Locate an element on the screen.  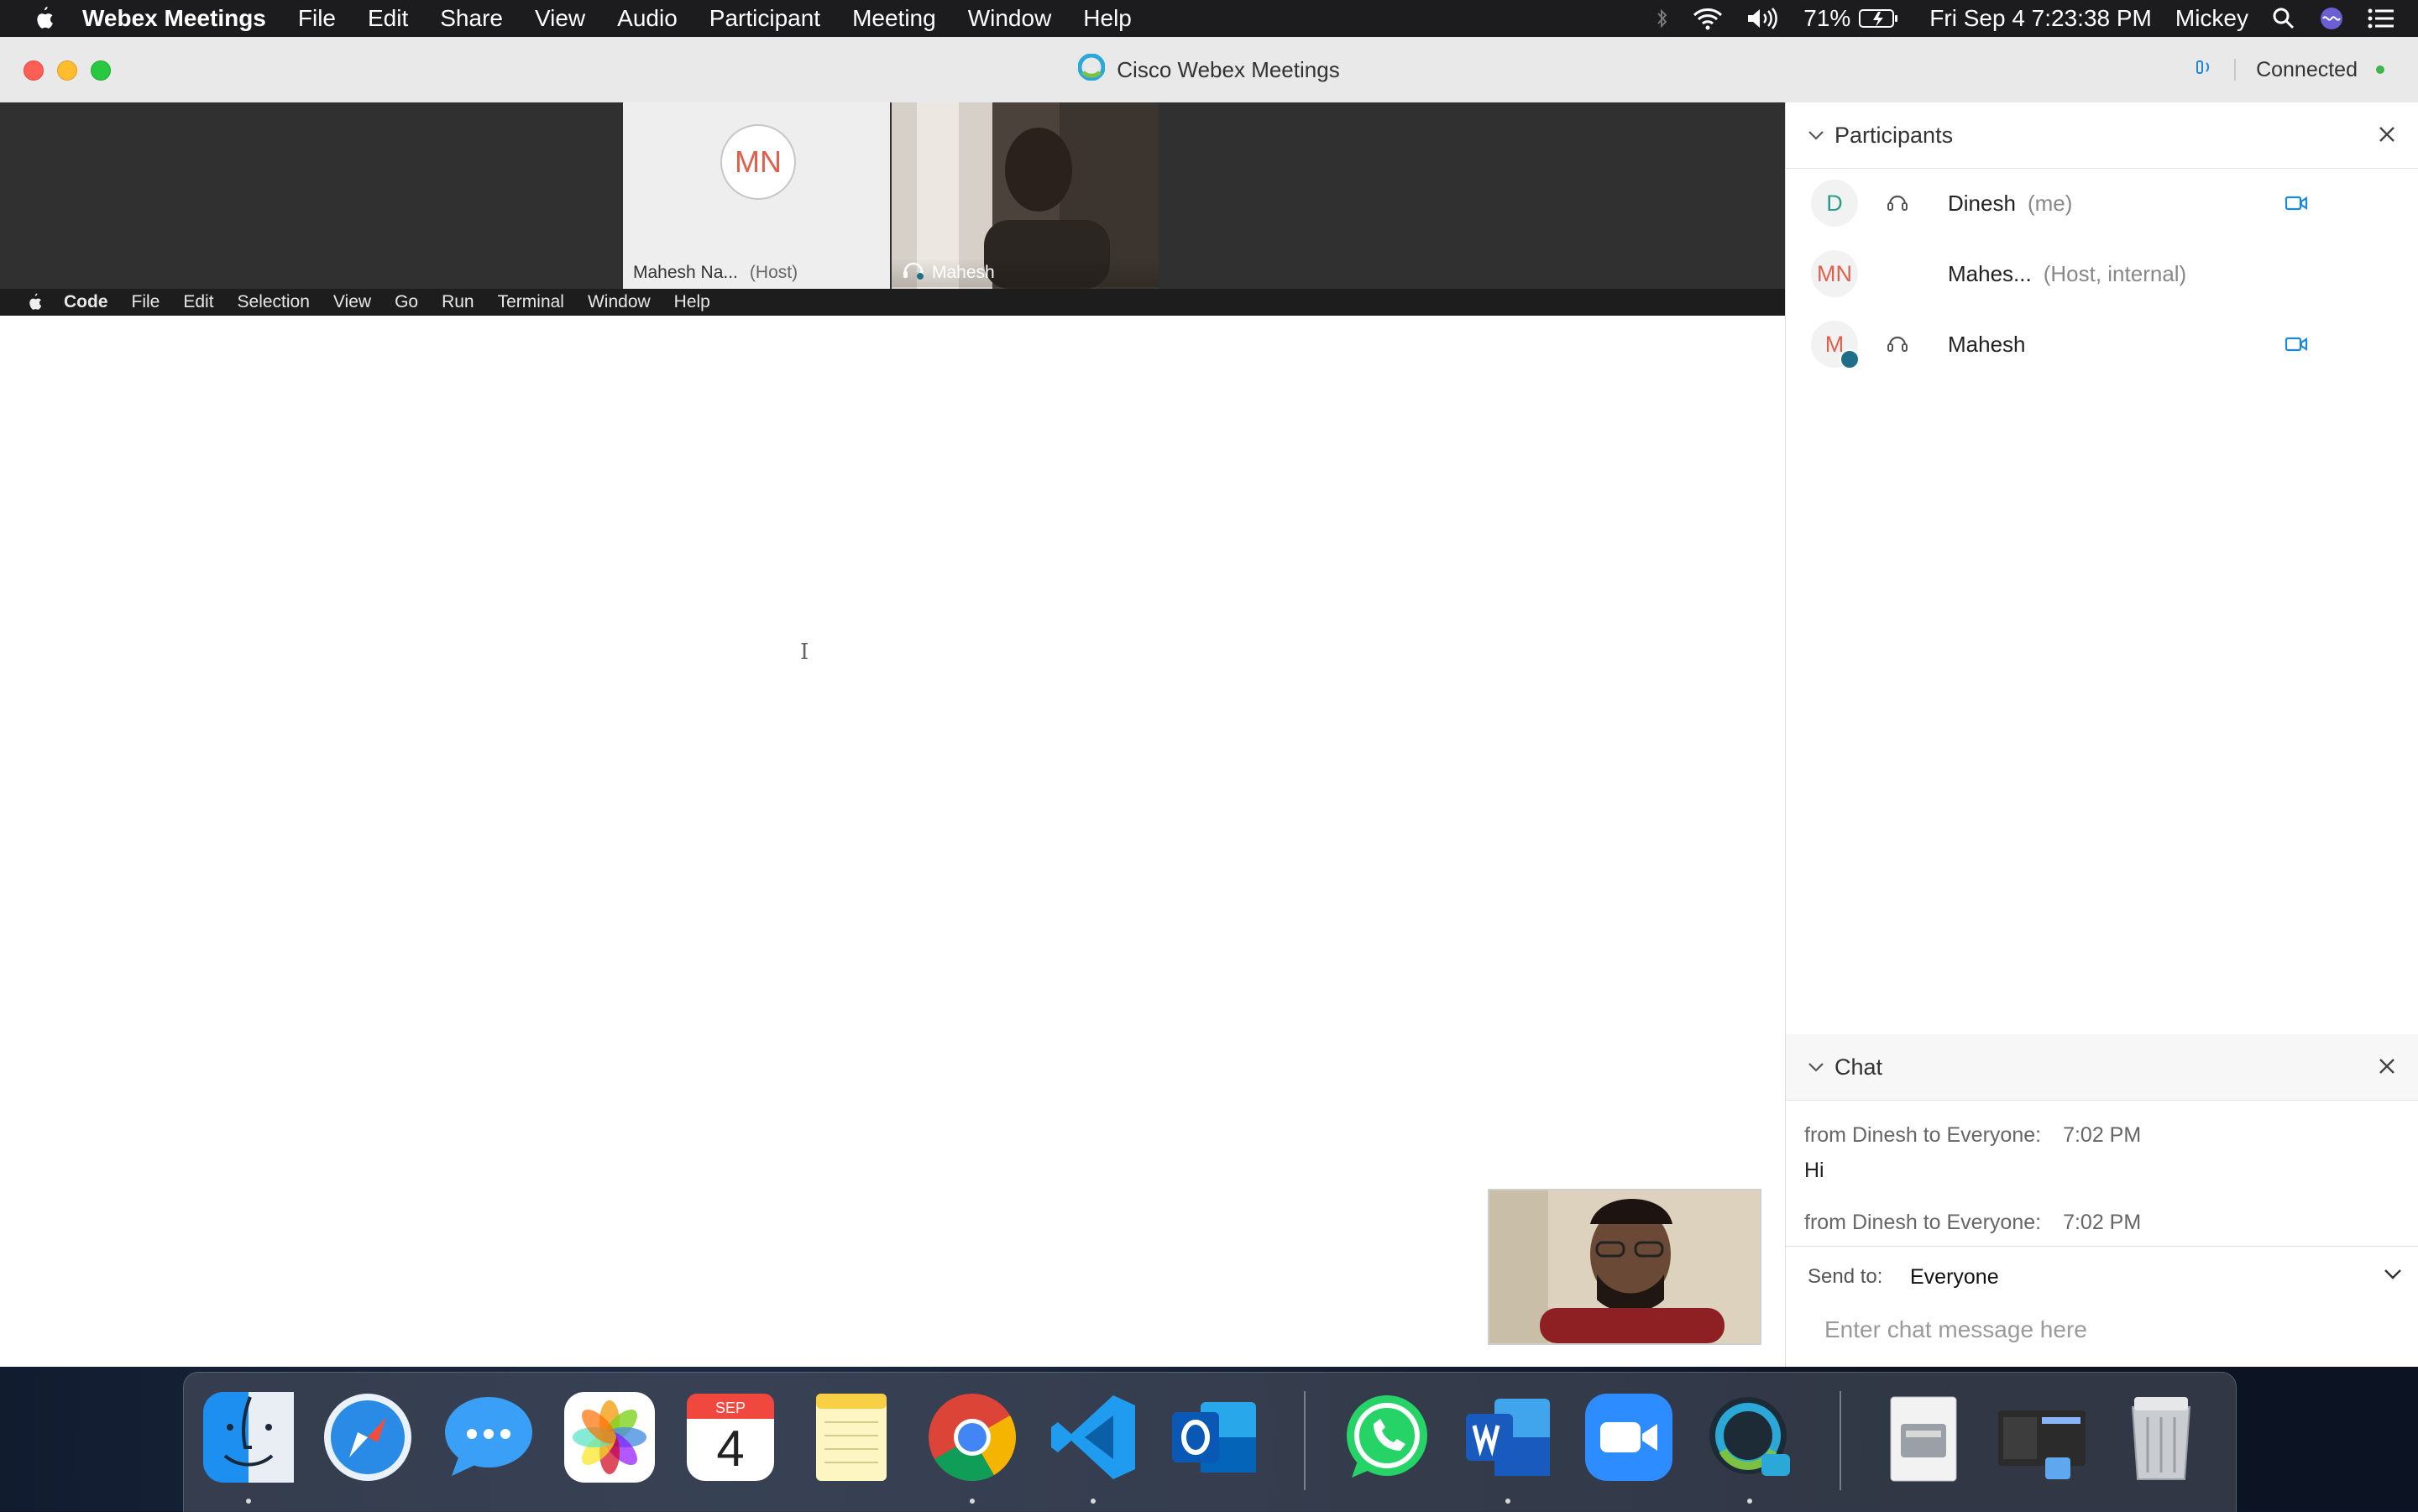
clock: Fri Sep 4 7:23:38 PM is located at coordinates (2040, 18).